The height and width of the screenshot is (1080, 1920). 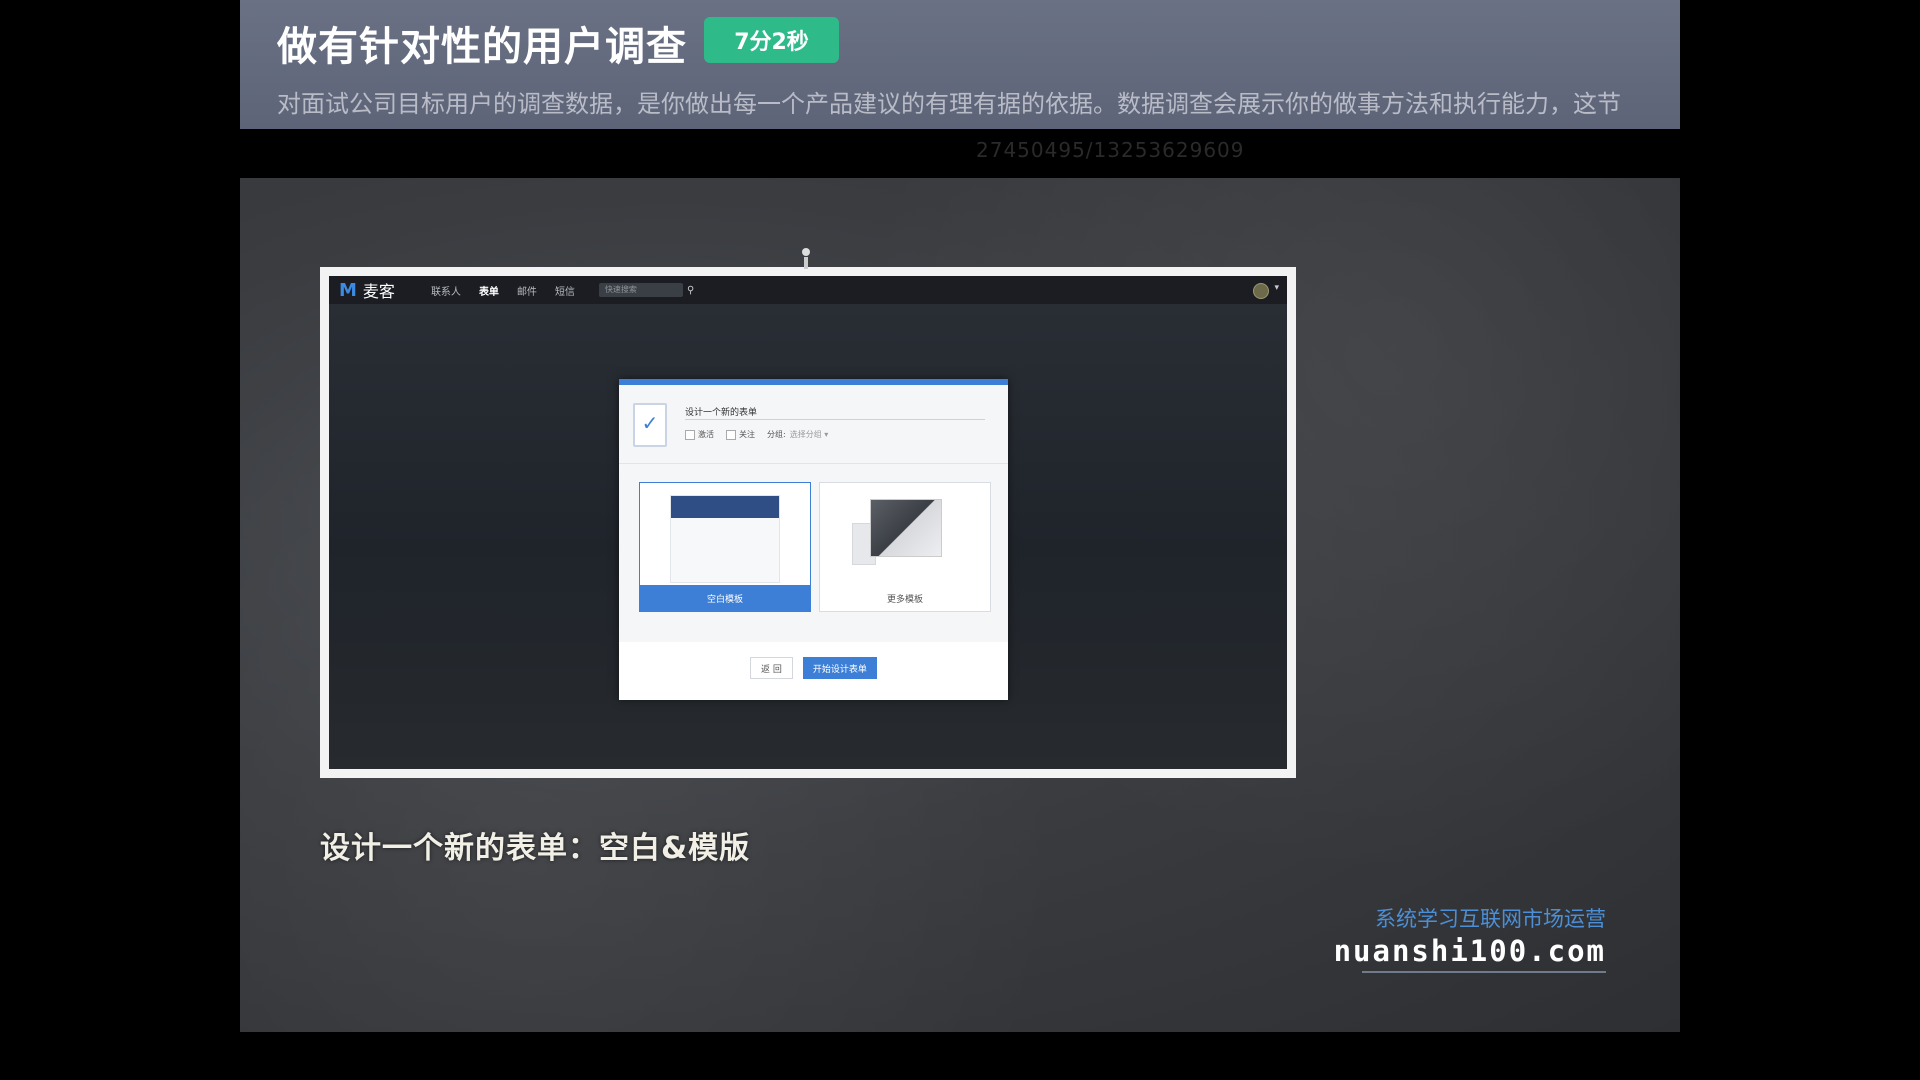 I want to click on template-blank-card: 空白模板, so click(x=725, y=547).